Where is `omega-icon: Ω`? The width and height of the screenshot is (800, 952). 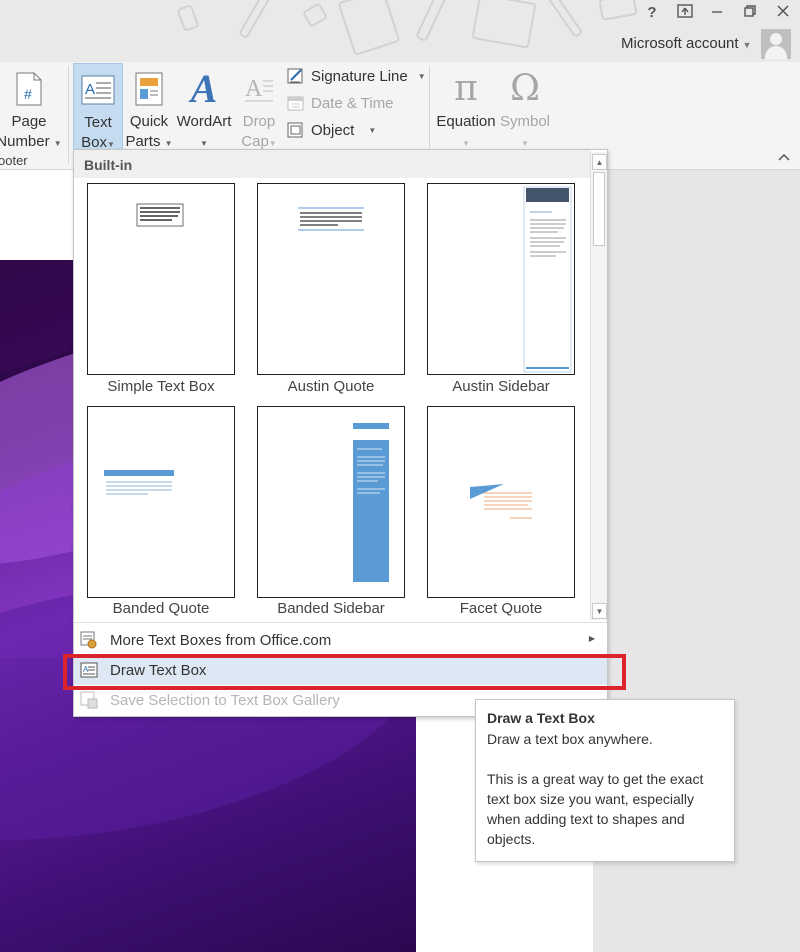 omega-icon: Ω is located at coordinates (525, 88).